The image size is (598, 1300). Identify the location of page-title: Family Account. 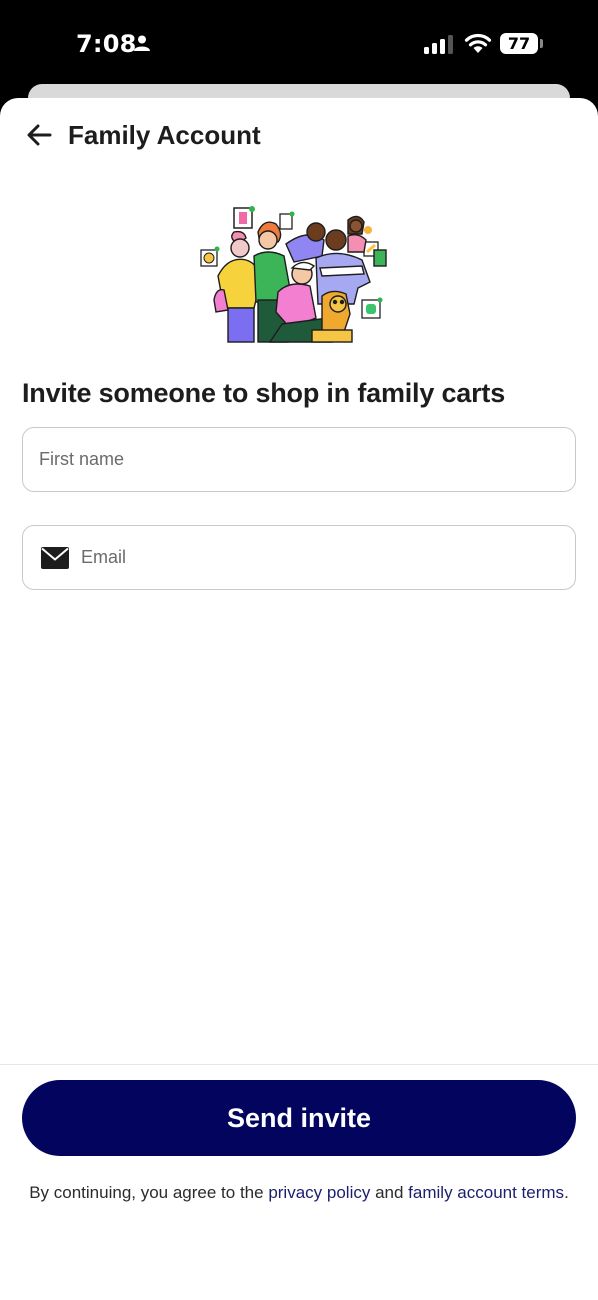
(164, 135).